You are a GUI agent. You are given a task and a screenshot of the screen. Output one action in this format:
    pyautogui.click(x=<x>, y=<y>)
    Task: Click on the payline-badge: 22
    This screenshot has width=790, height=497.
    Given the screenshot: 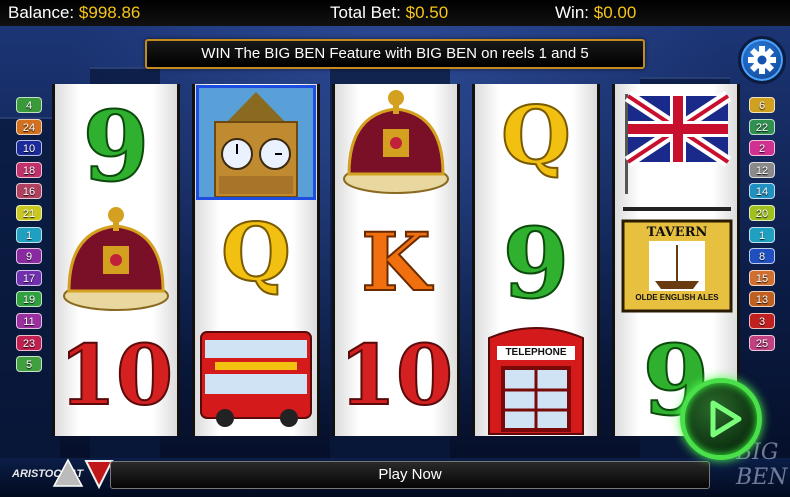 What is the action you would take?
    pyautogui.click(x=762, y=126)
    